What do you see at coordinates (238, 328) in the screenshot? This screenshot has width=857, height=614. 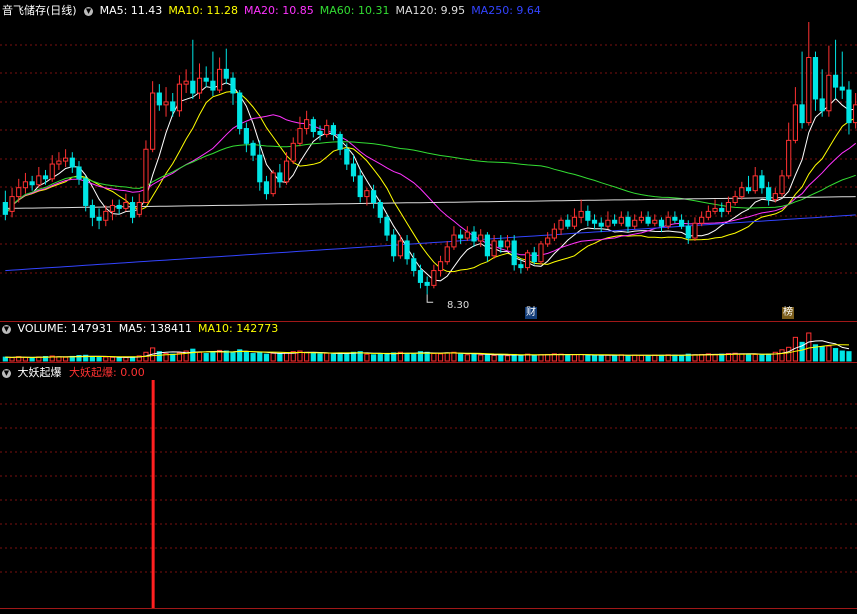 I see `volume-legend-item: MA10: 142773` at bounding box center [238, 328].